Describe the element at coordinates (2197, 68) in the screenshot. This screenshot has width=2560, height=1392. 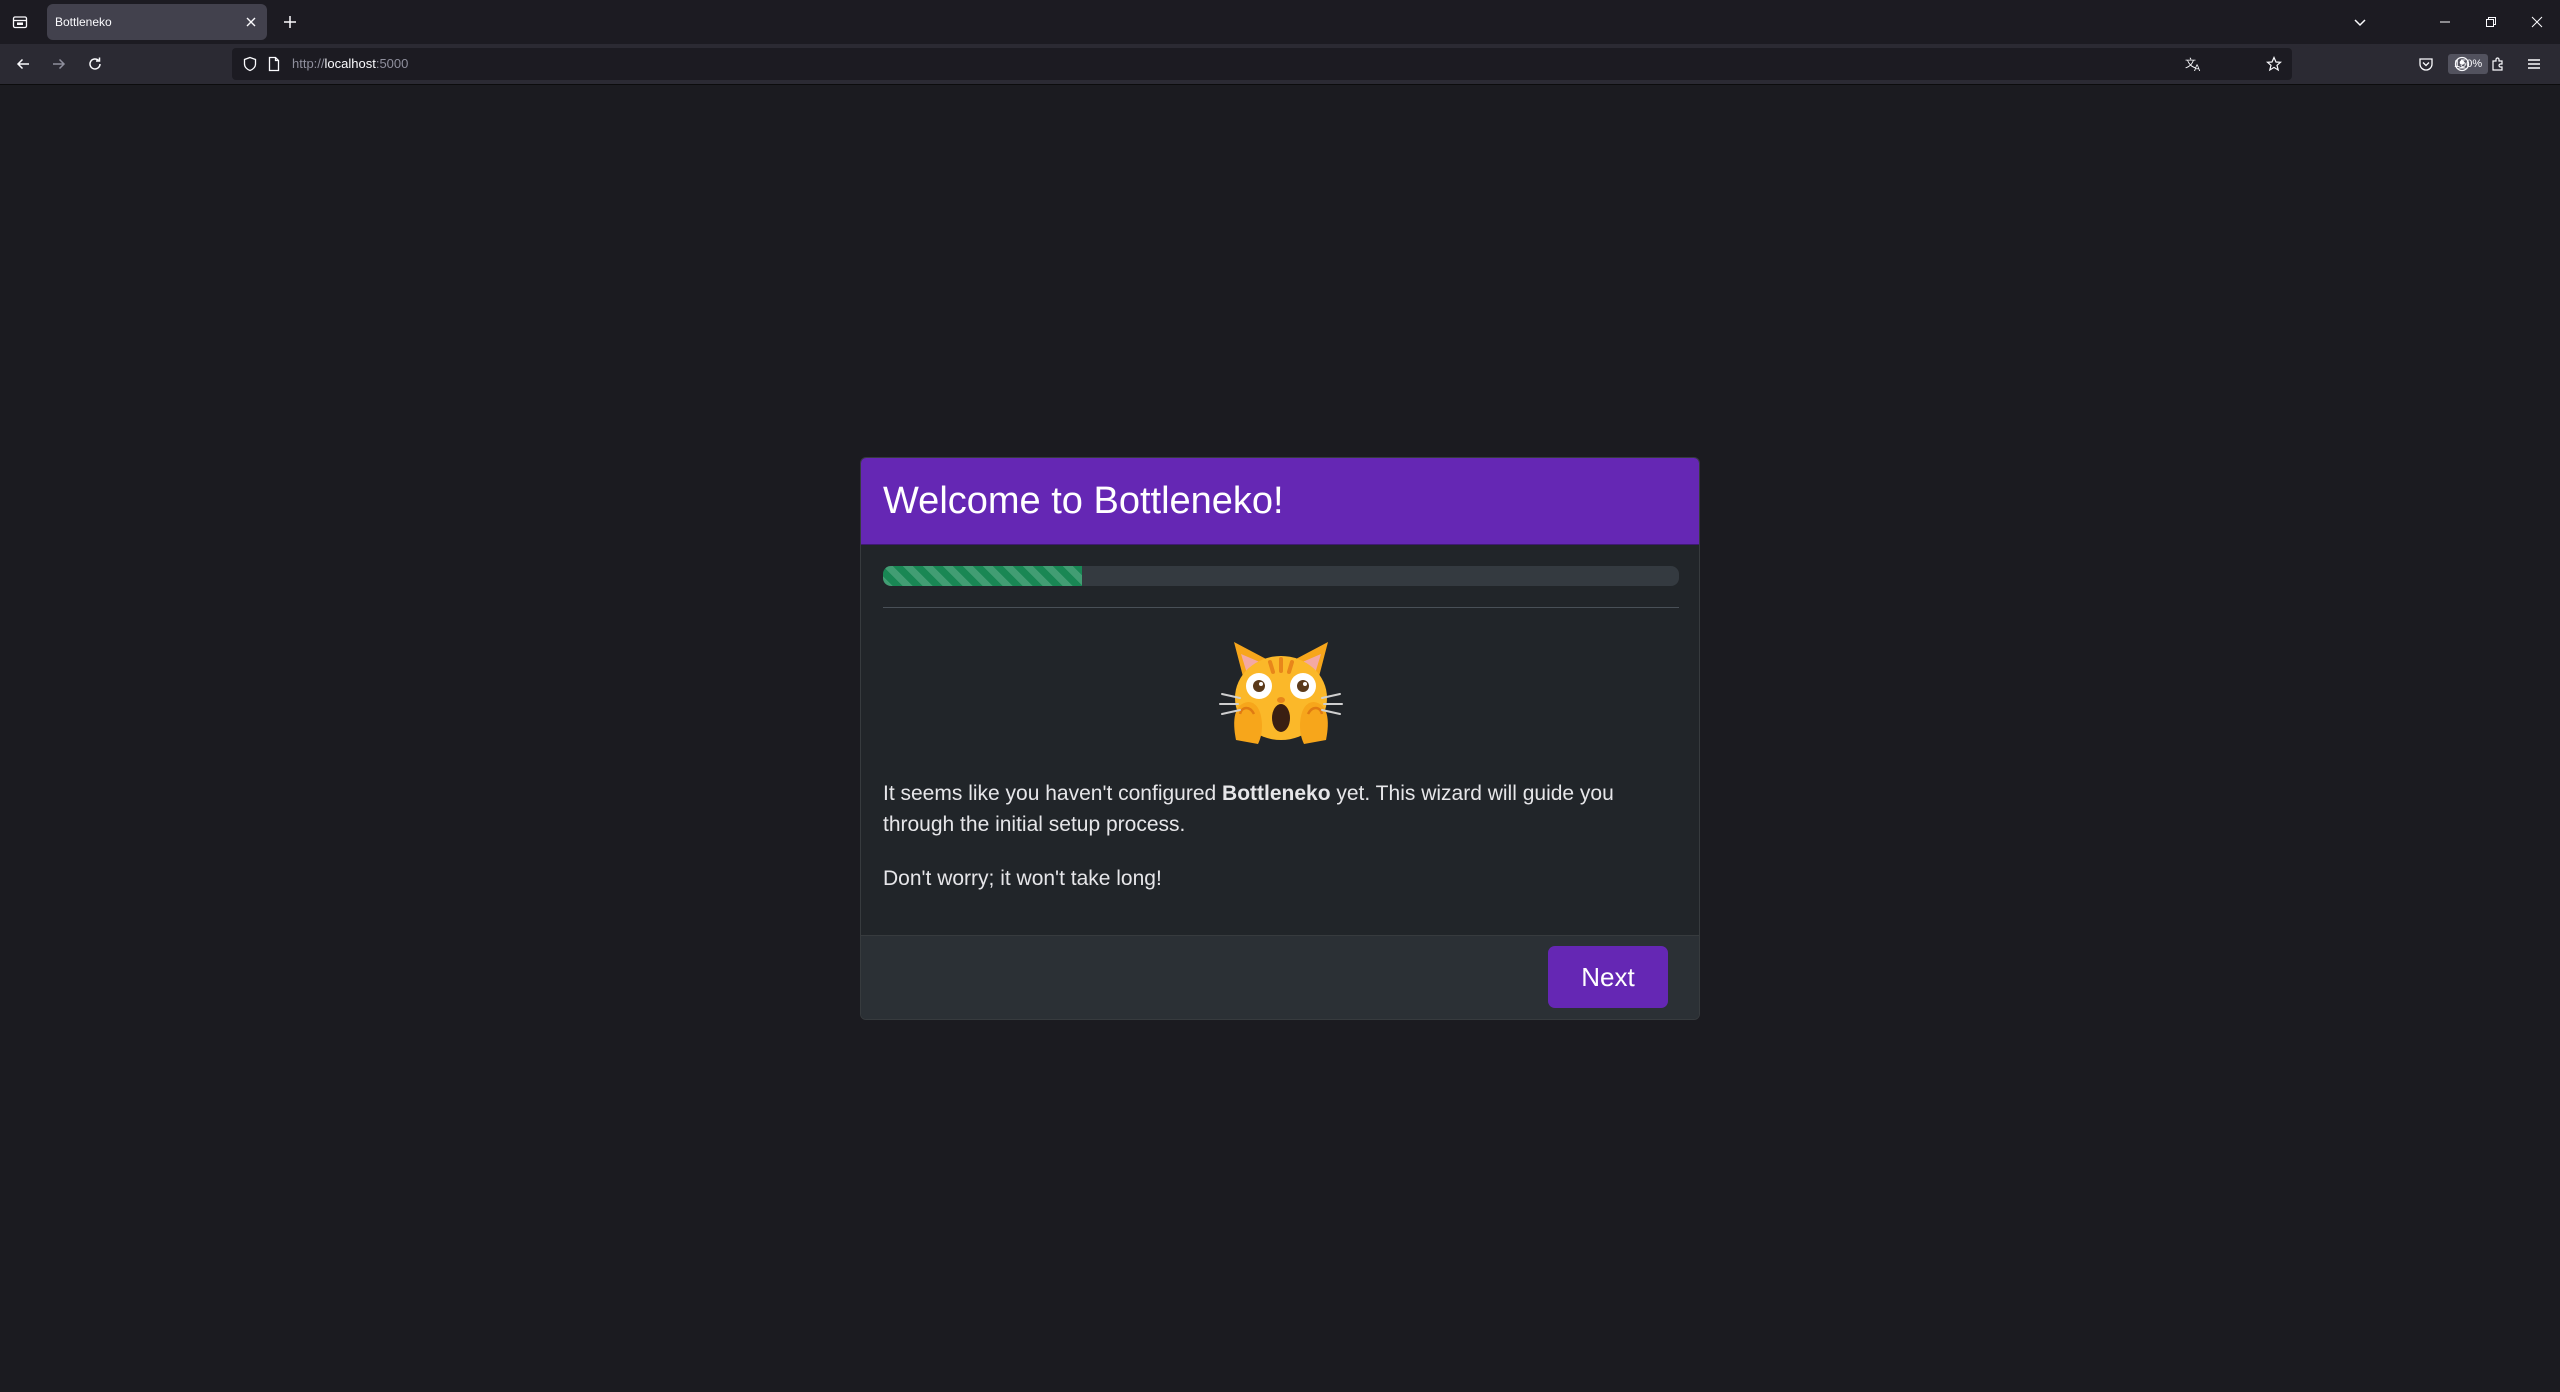
I see `svg-text: A` at that location.